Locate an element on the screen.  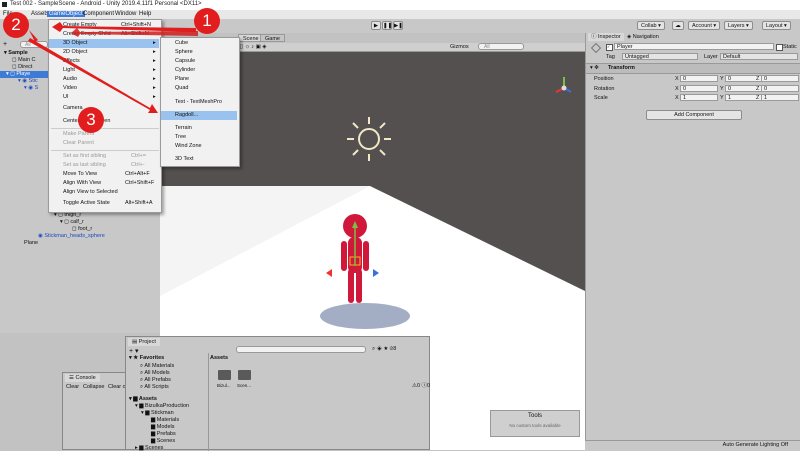
arrow-to-ragdoll is located at coordinates (93, 75).